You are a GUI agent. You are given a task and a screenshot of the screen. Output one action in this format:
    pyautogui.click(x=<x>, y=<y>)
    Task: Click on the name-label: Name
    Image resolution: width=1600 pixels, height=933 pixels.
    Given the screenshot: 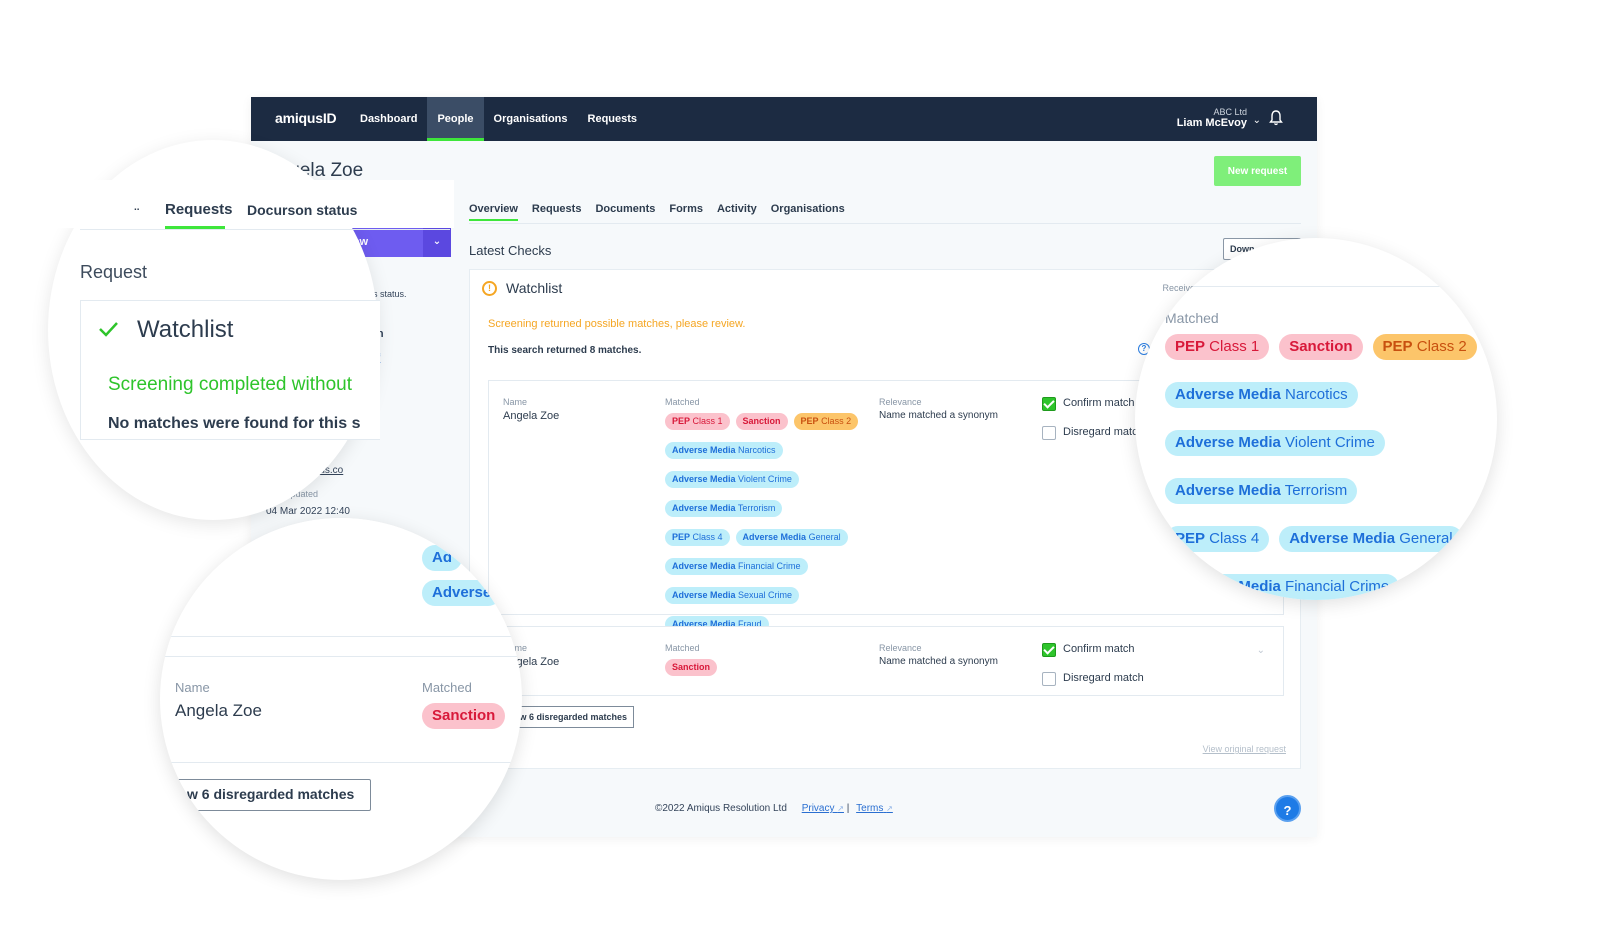 What is the action you would take?
    pyautogui.click(x=515, y=402)
    